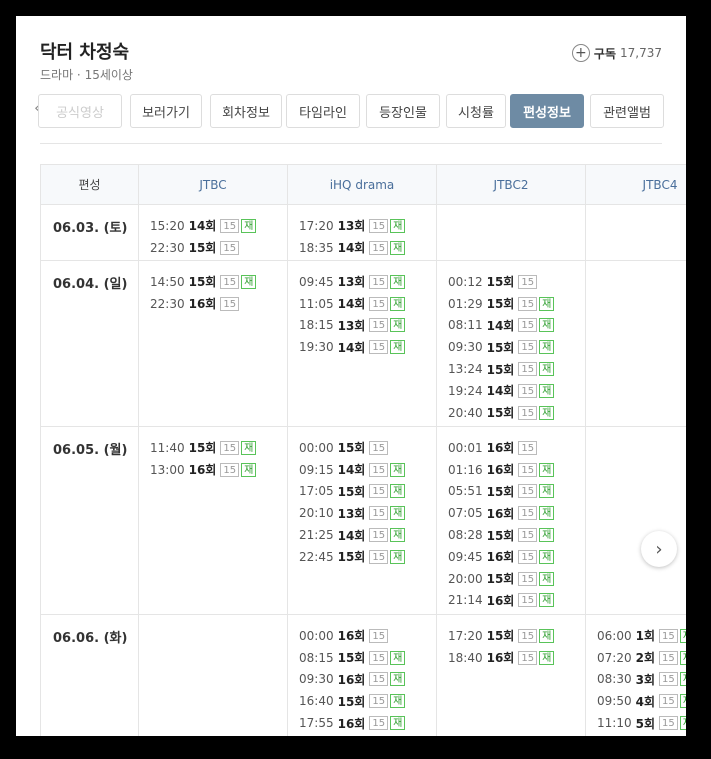 This screenshot has height=759, width=711. Describe the element at coordinates (465, 369) in the screenshot. I see `broadcast-time: 13:24` at that location.